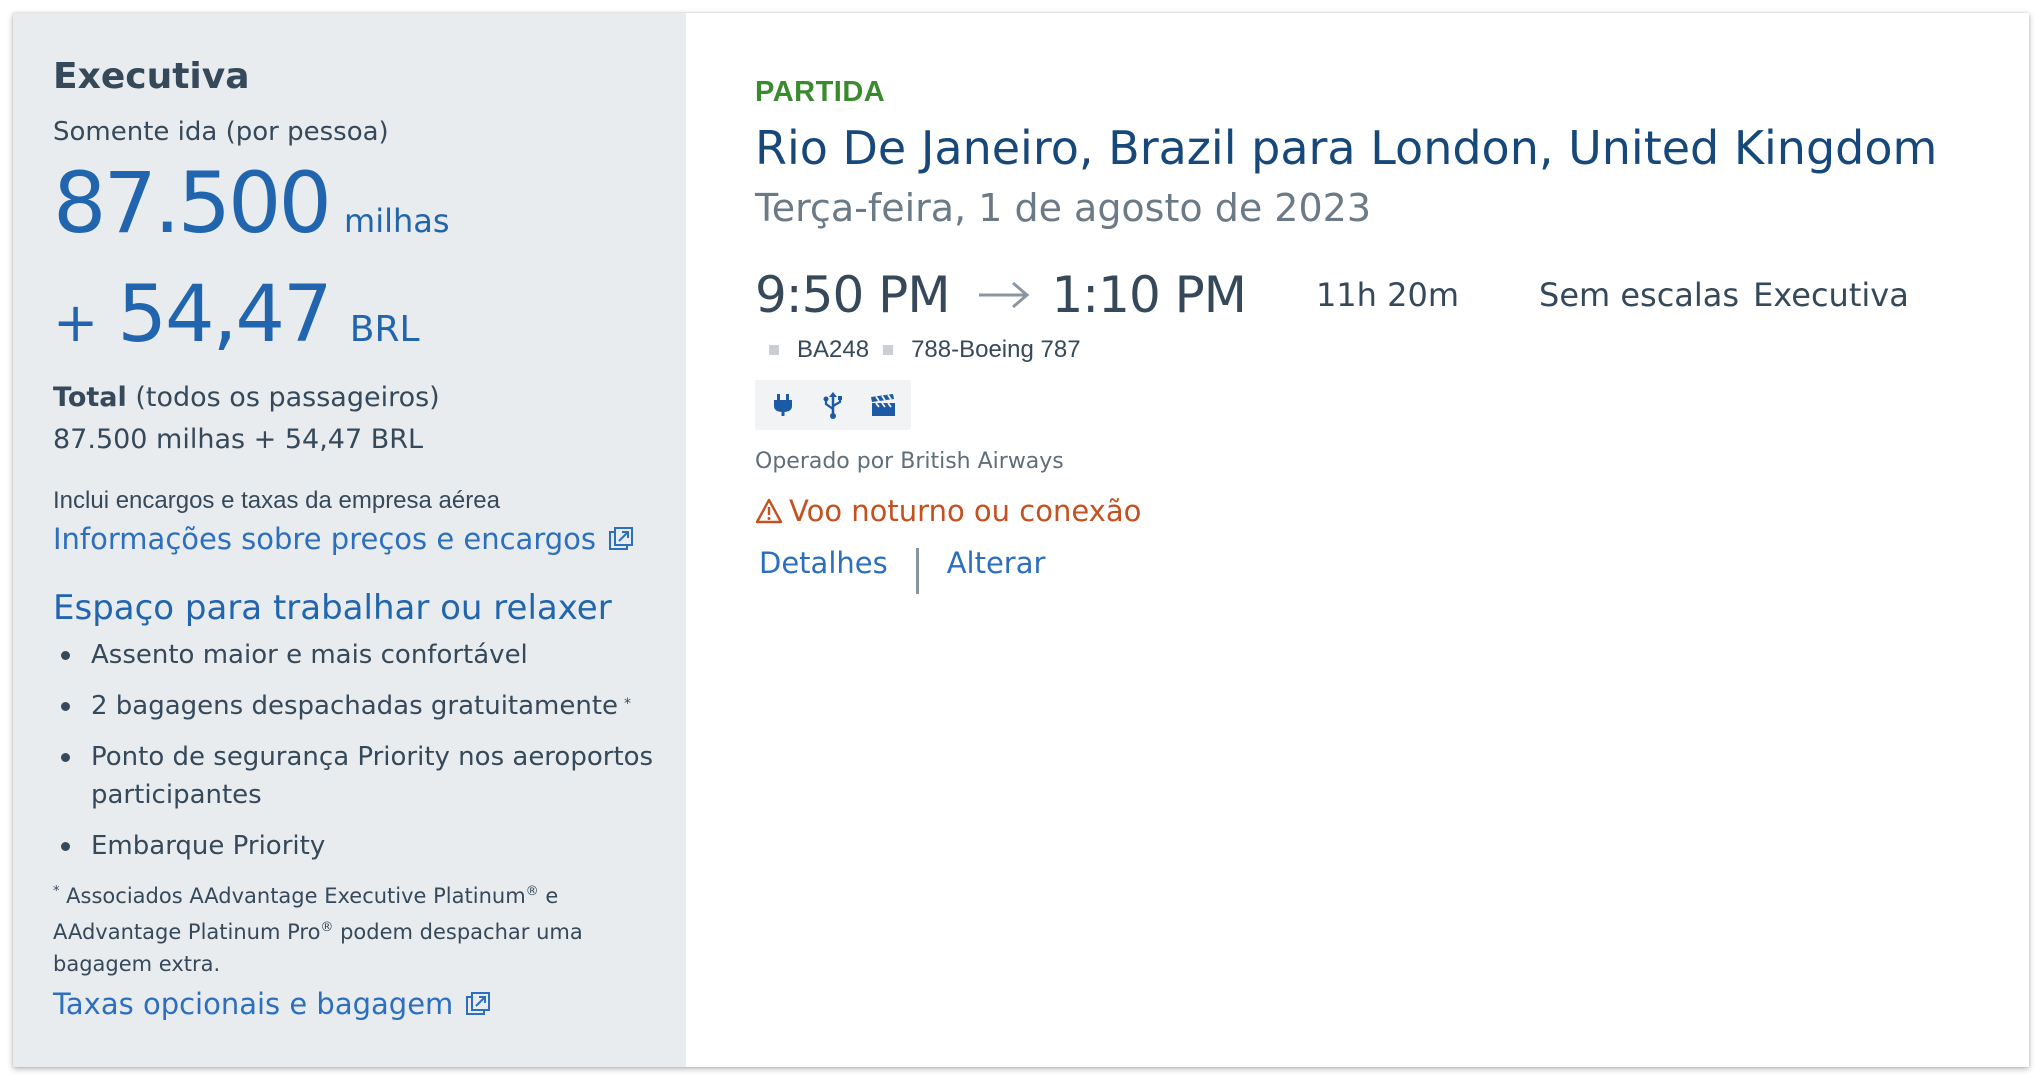 This screenshot has height=1080, width=2042. What do you see at coordinates (332, 608) in the screenshot?
I see `benefits-title: Espaço para trabalhar ou relaxer` at bounding box center [332, 608].